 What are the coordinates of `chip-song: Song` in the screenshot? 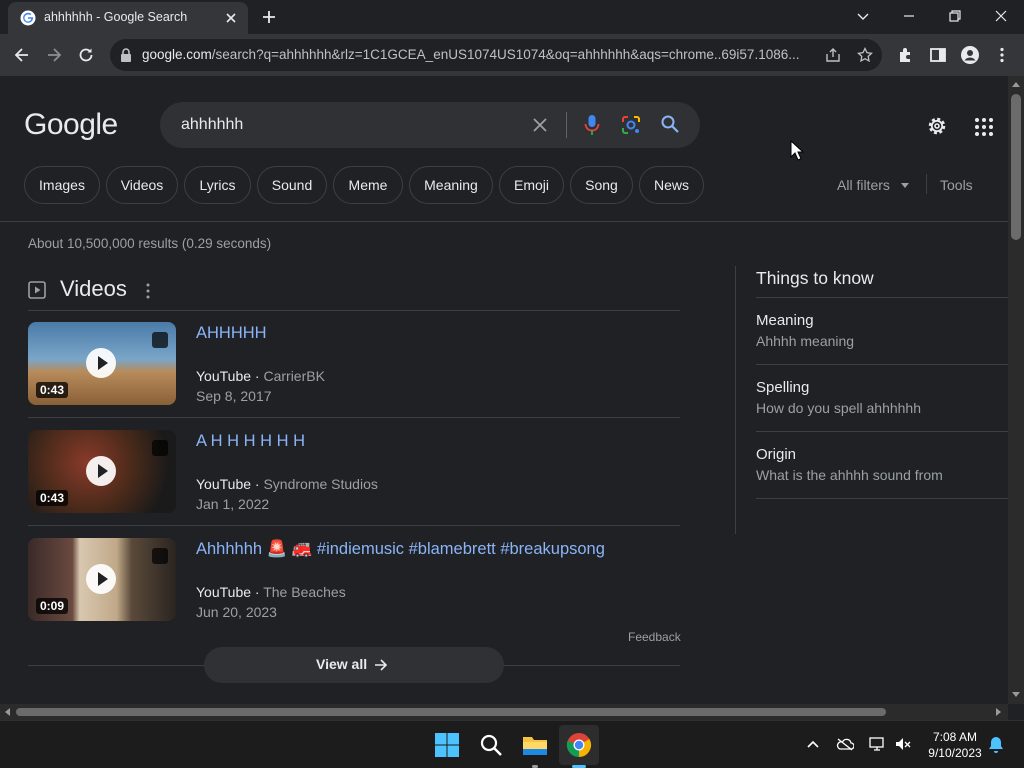 It's located at (601, 185).